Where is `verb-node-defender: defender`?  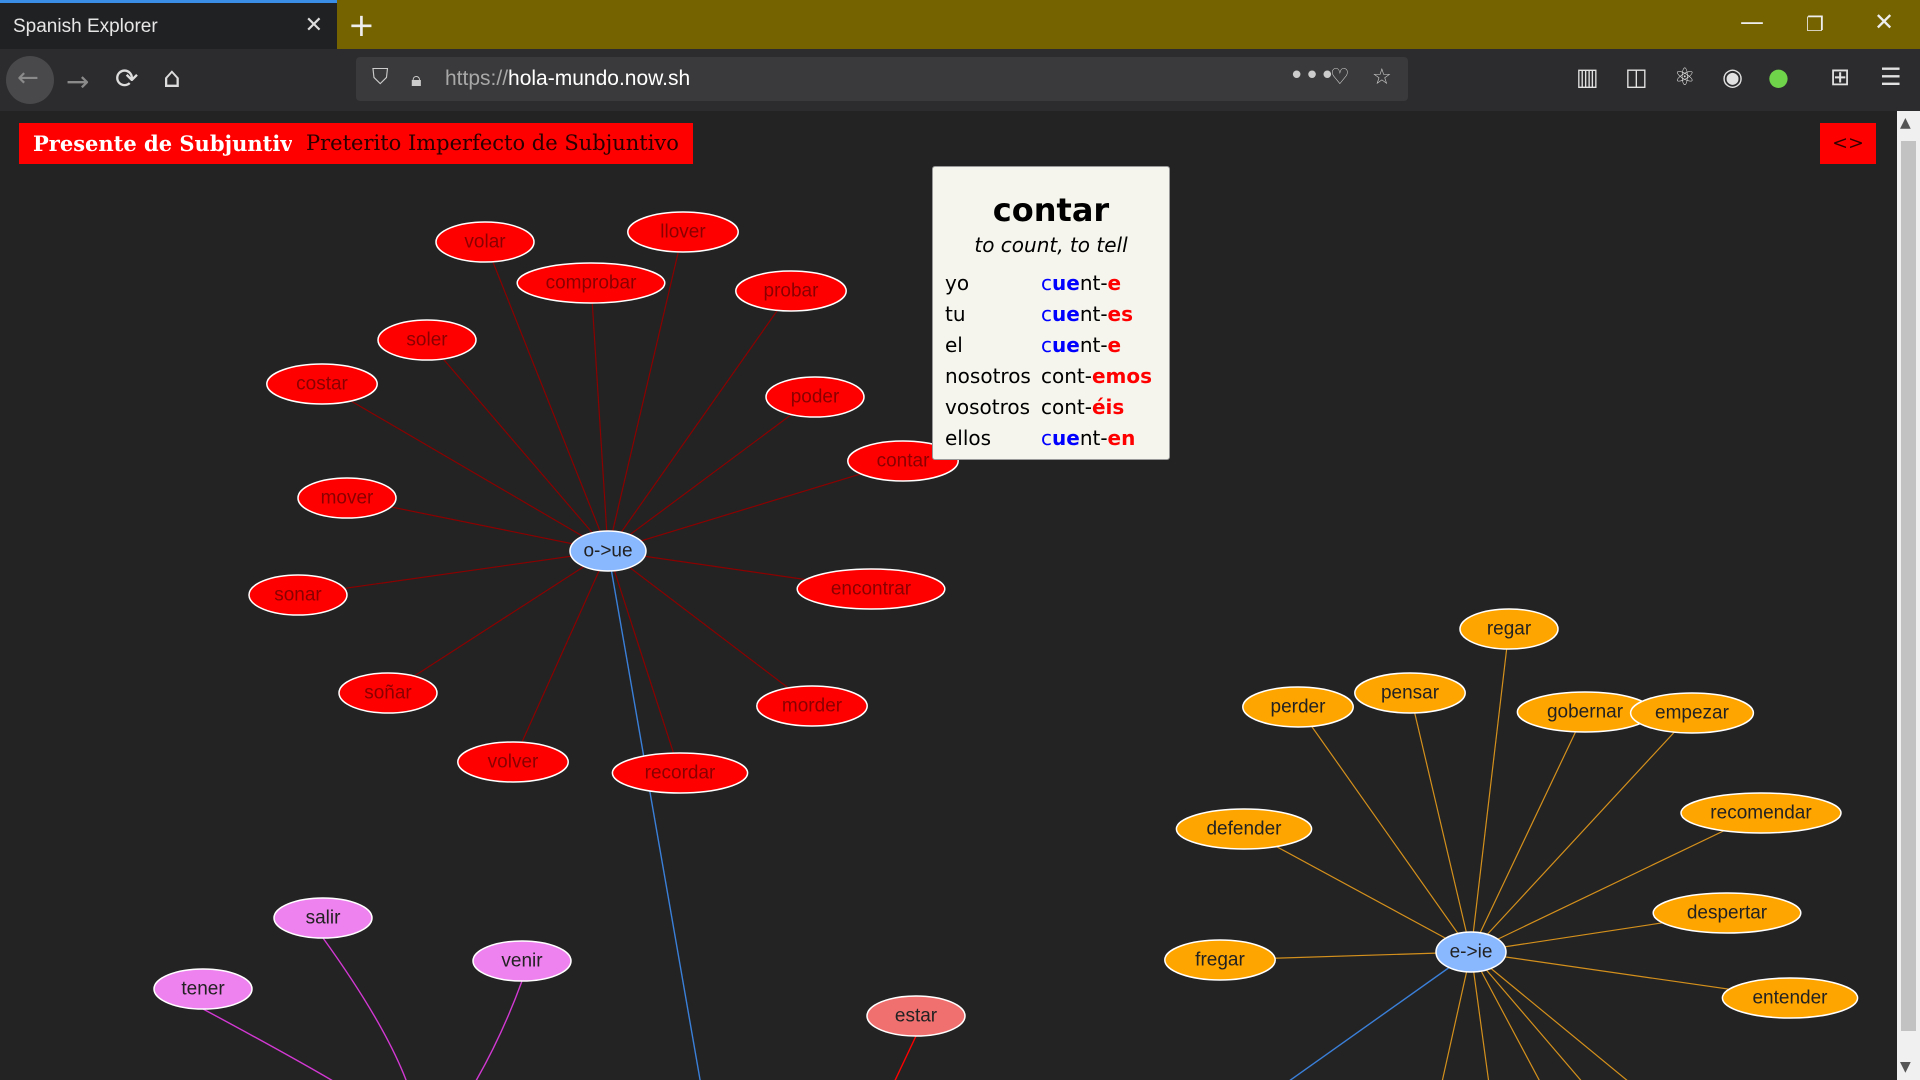 verb-node-defender: defender is located at coordinates (1244, 829).